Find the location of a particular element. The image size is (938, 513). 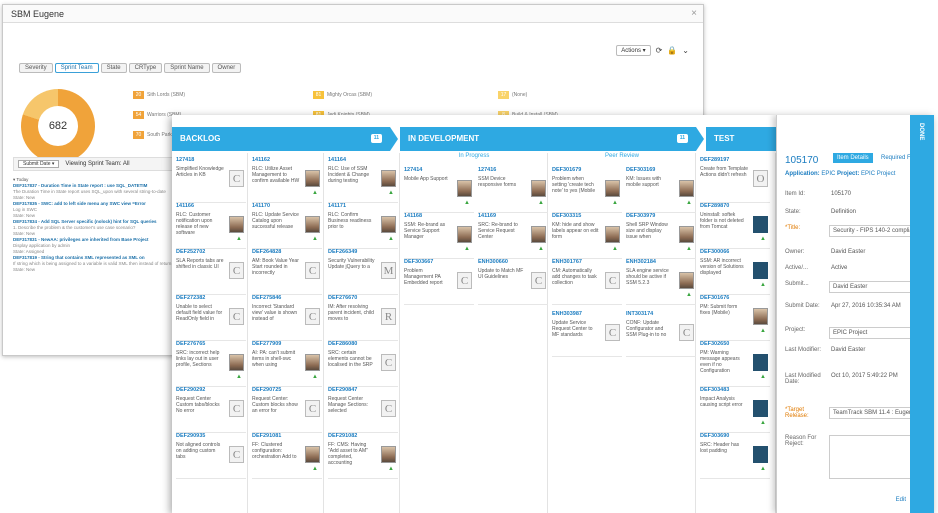

kanban-card: DEF303690 SRC: Header has lost padding ▲ is located at coordinates (735, 456).